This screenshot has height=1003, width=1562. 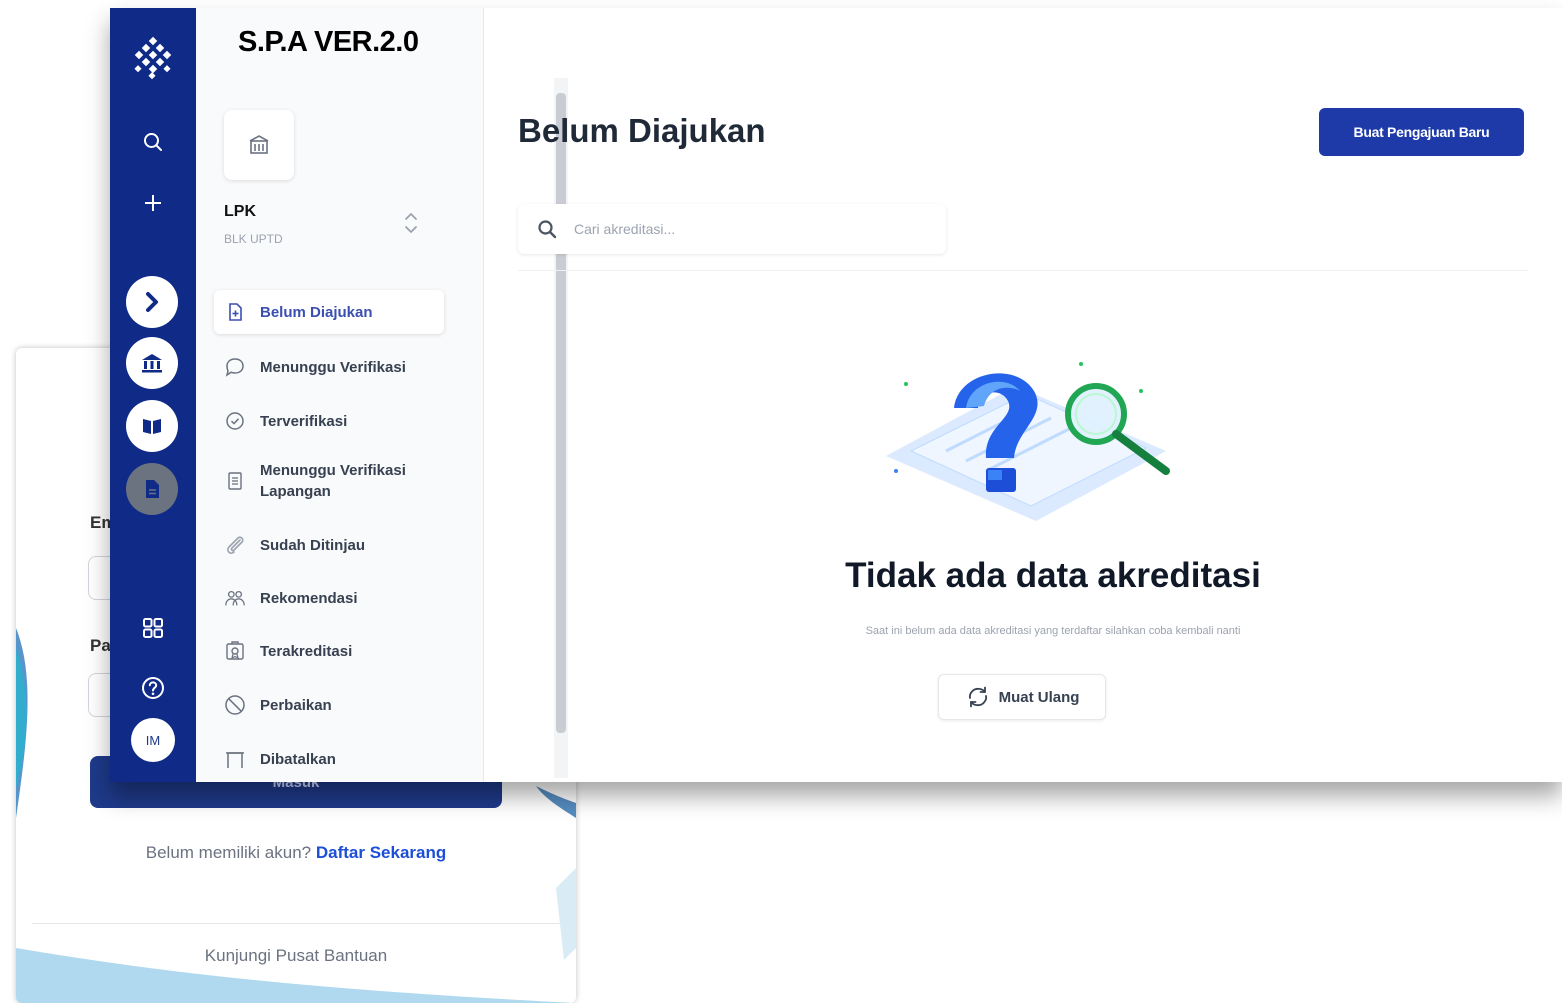 I want to click on arrow-right-icon, so click(x=152, y=302).